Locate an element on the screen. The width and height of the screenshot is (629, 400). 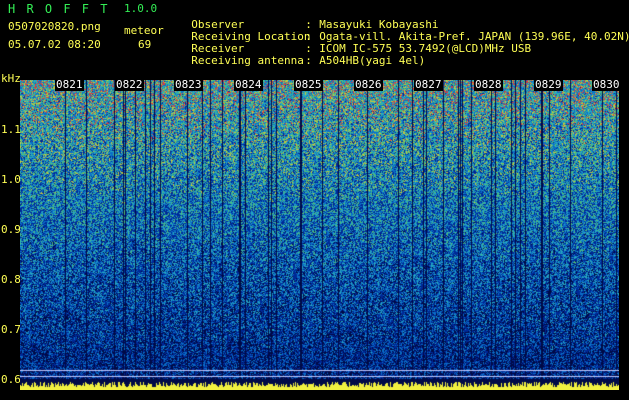
y-axis-unit: kHz is located at coordinates (11, 78).